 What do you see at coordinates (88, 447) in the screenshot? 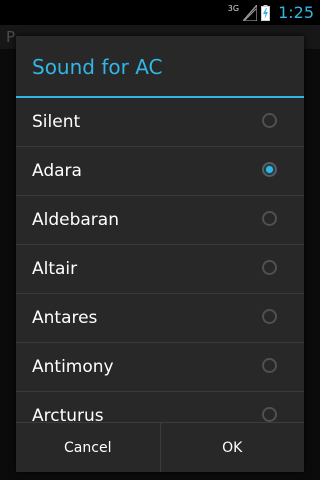
I see `cancel-button: Cancel` at bounding box center [88, 447].